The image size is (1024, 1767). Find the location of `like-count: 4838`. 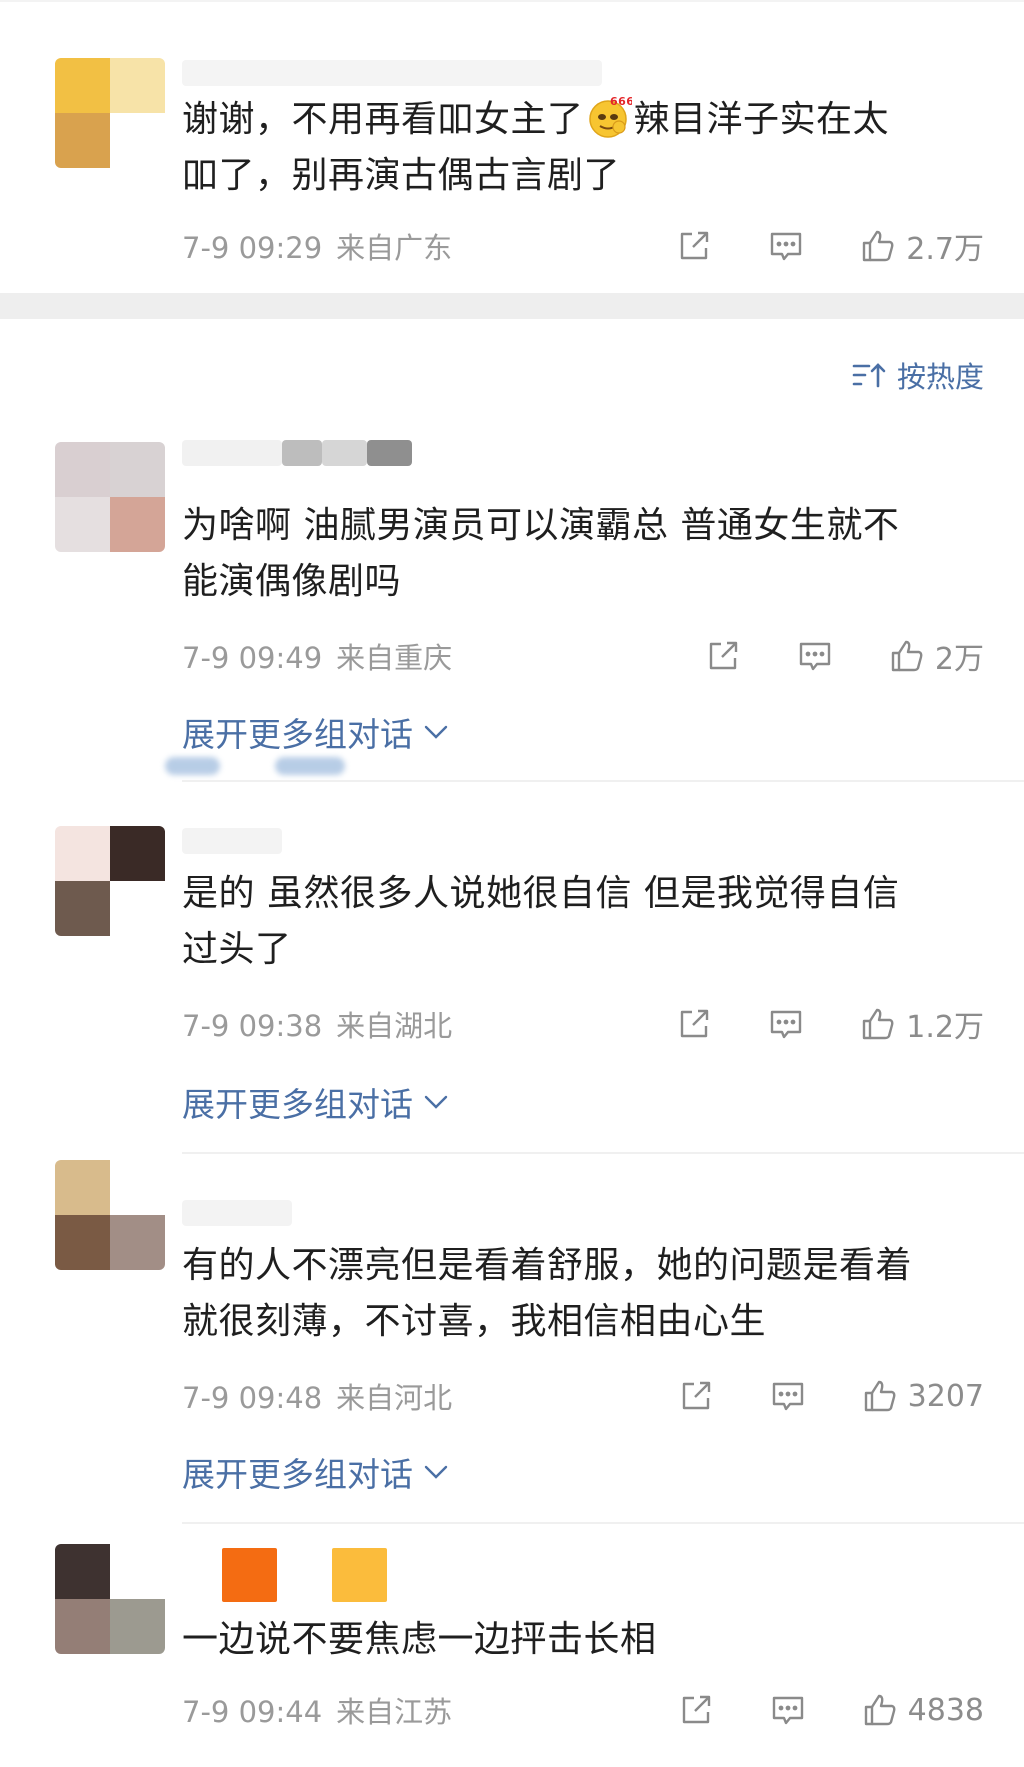

like-count: 4838 is located at coordinates (945, 1710).